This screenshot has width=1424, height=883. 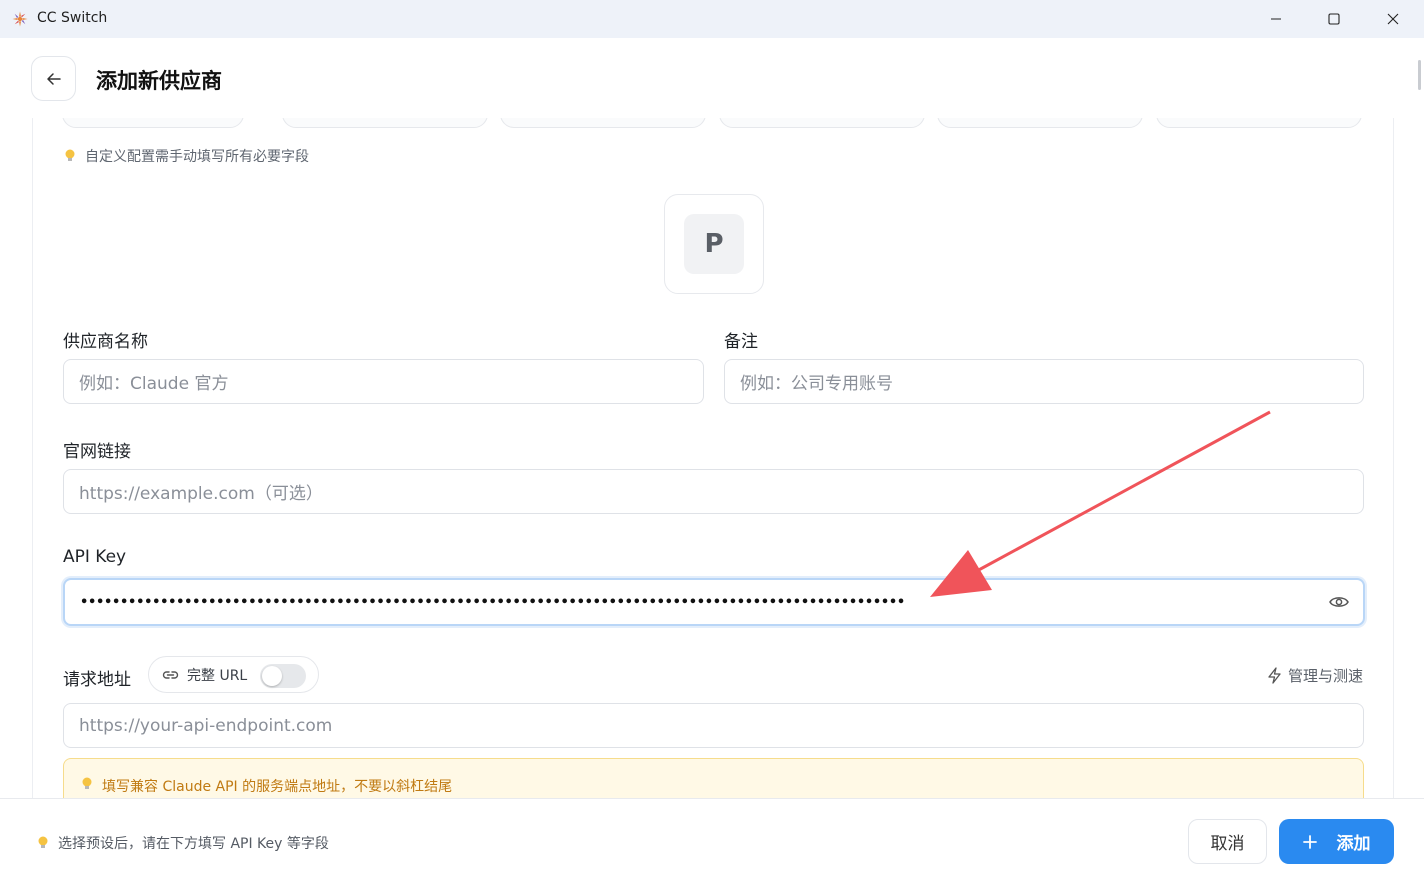 I want to click on endpoint-label: 请求地址, so click(x=97, y=680).